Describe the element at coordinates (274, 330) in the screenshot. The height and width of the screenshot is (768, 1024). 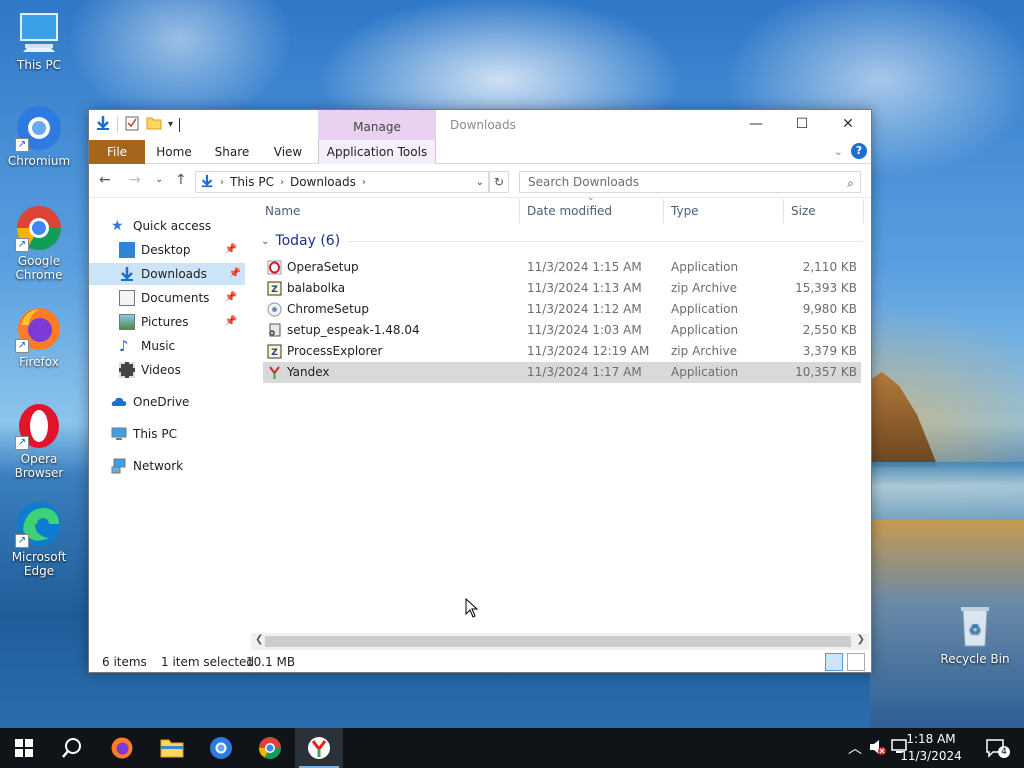
I see `installer-icon` at that location.